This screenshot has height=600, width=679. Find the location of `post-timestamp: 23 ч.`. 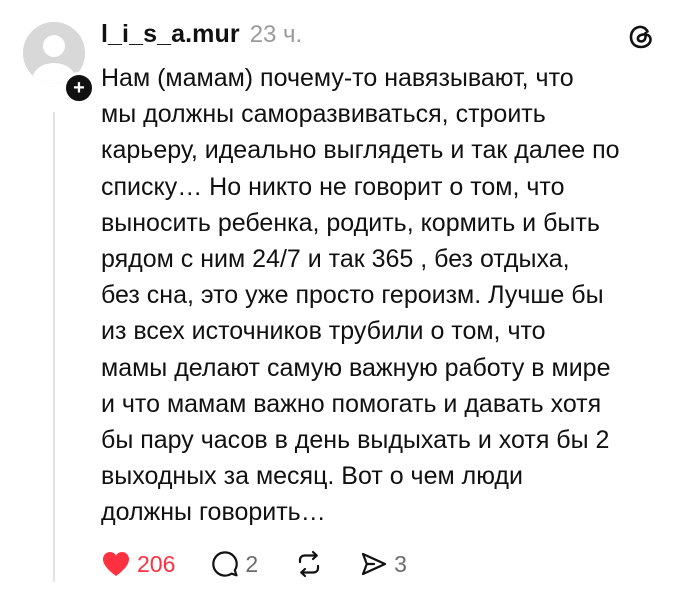

post-timestamp: 23 ч. is located at coordinates (276, 35).